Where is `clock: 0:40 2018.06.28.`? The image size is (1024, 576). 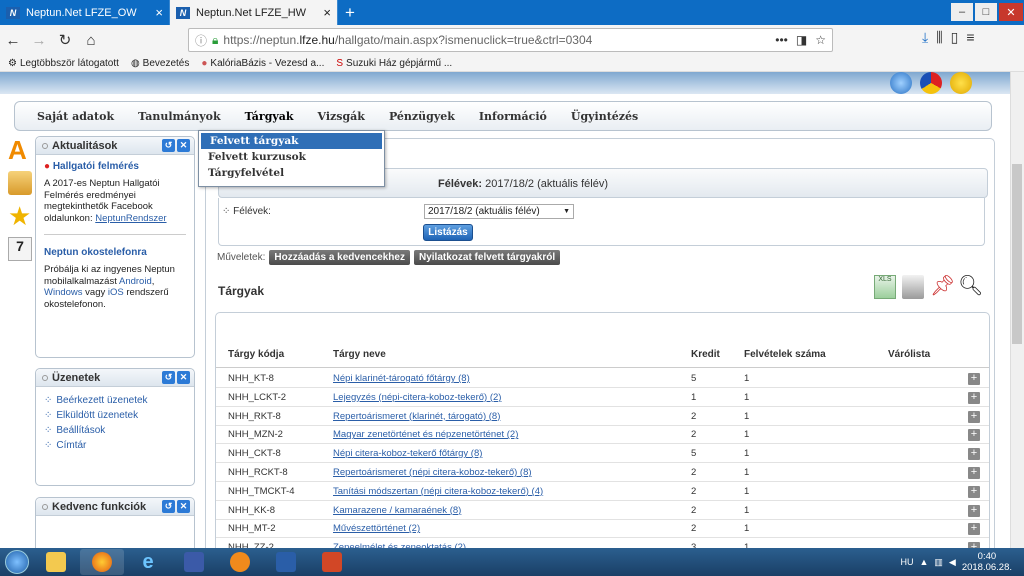 clock: 0:40 2018.06.28. is located at coordinates (987, 562).